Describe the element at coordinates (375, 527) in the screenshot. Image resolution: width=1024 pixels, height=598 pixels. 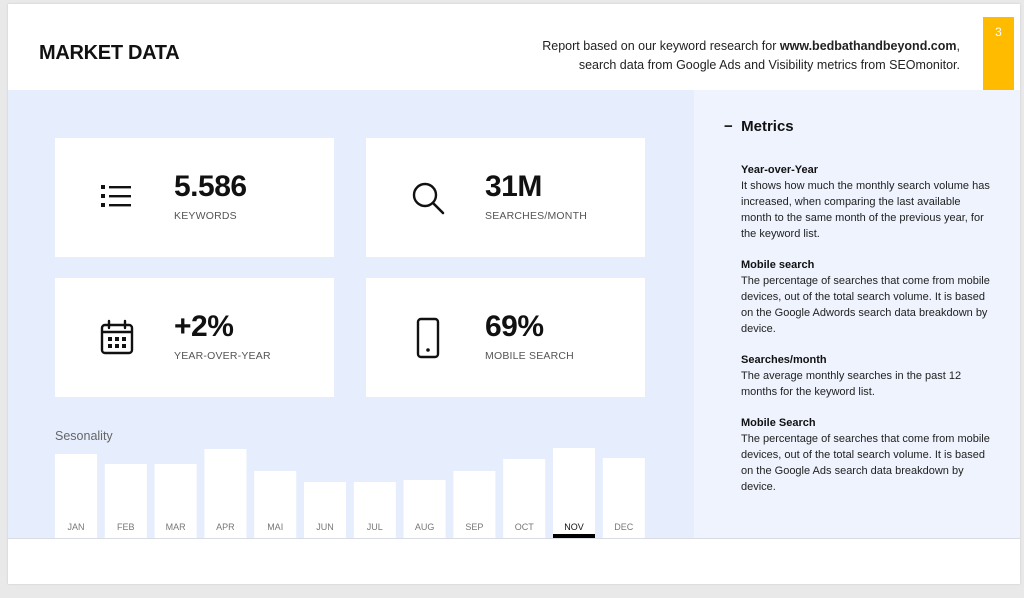
I see `month-label-jul: JUL` at that location.